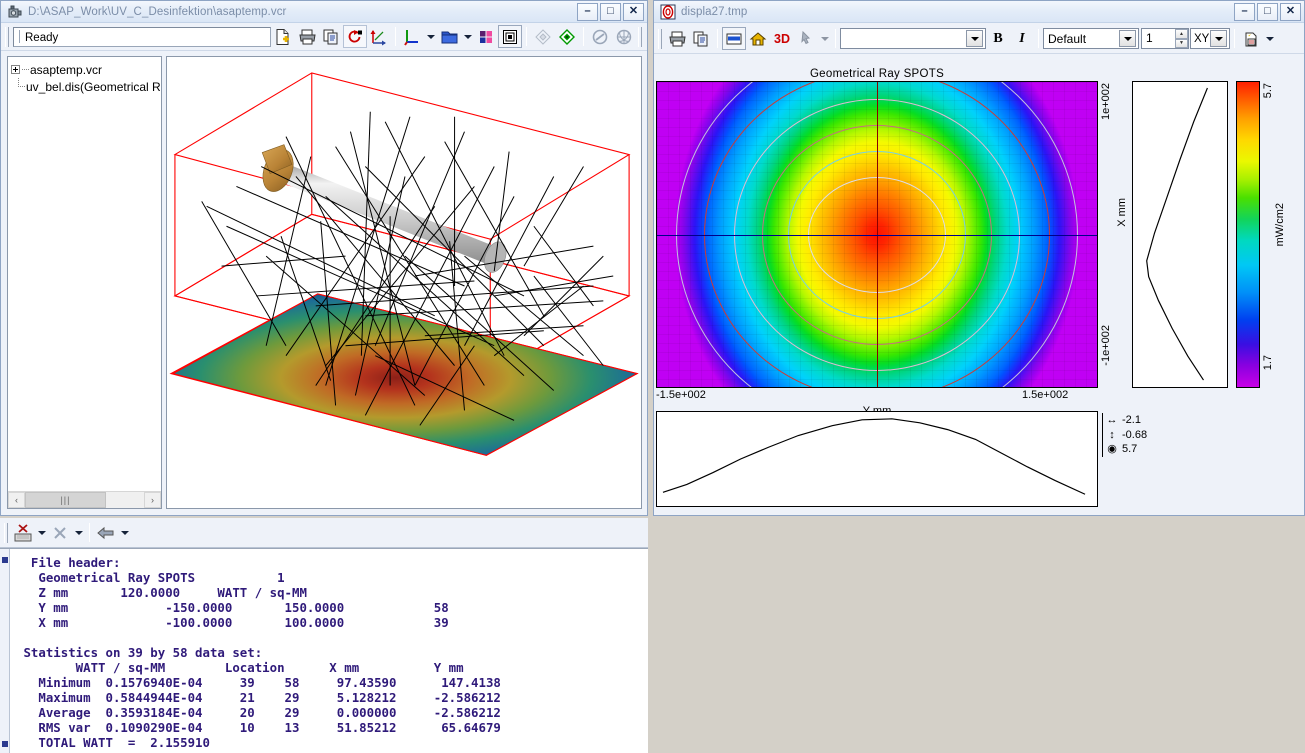 The width and height of the screenshot is (1305, 753). What do you see at coordinates (15, 69) in the screenshot?
I see `expand-plus-icon` at bounding box center [15, 69].